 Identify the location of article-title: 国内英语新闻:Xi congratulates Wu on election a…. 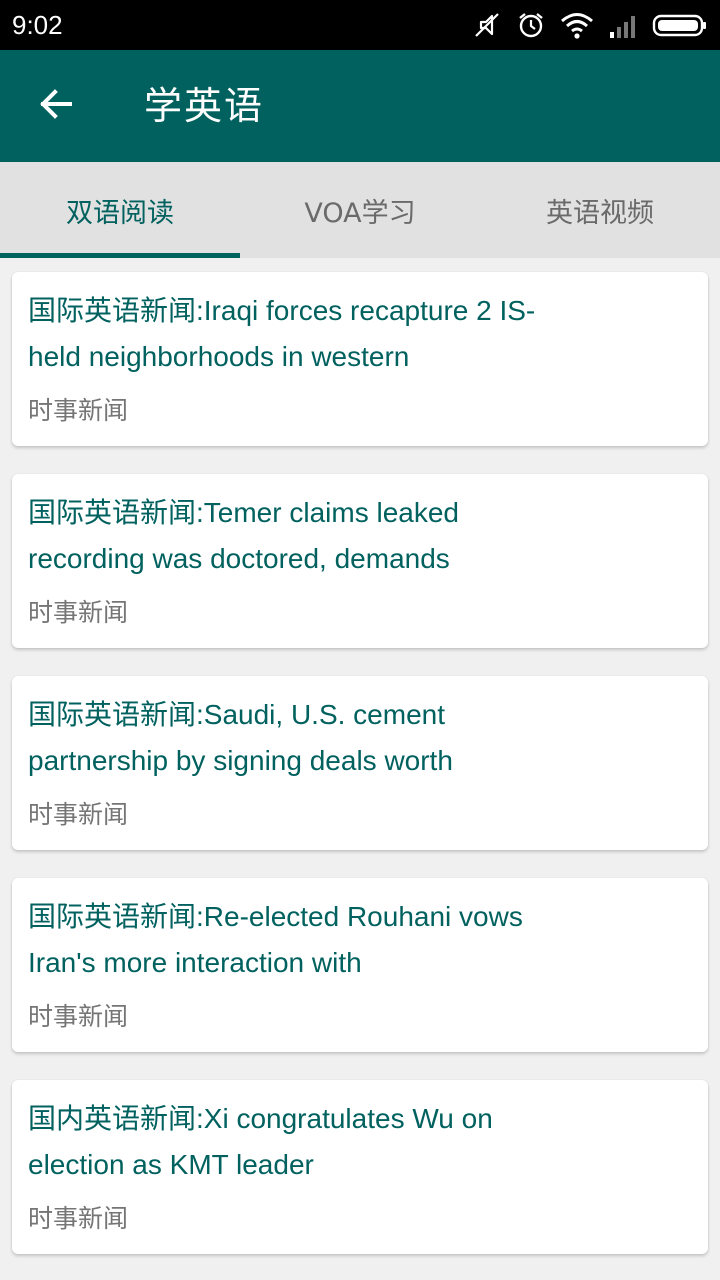
(260, 1141).